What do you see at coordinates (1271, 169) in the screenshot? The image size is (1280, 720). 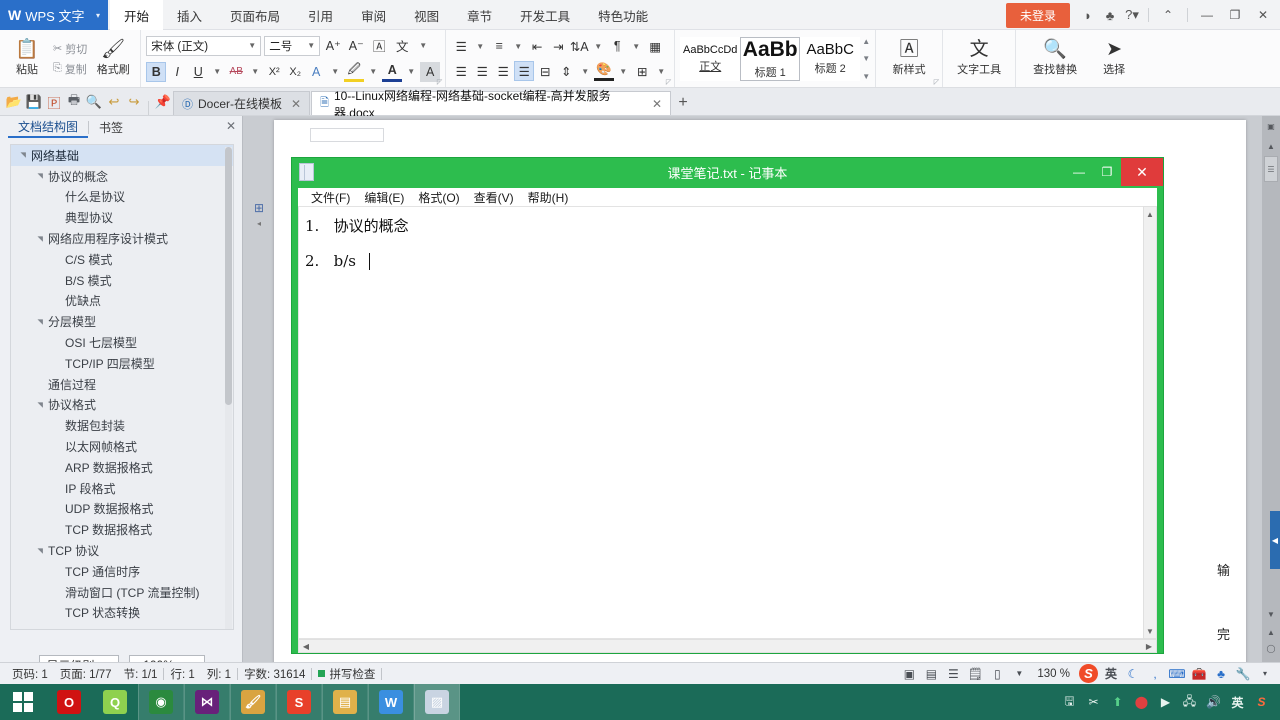 I see `scrollbar-thumb: ☰` at bounding box center [1271, 169].